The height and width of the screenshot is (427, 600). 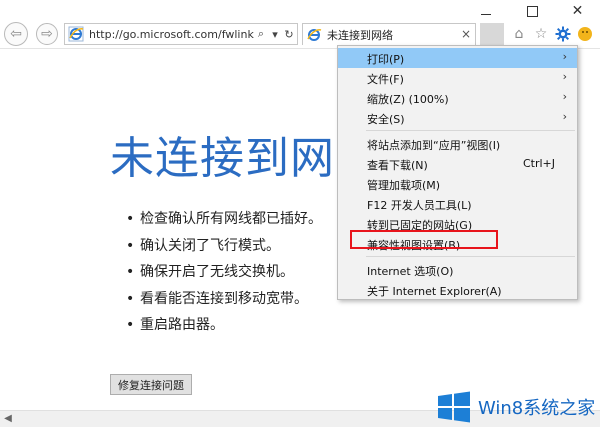 I want to click on menu-item-label: 将站点添加到“应用”视图(I), so click(x=434, y=145).